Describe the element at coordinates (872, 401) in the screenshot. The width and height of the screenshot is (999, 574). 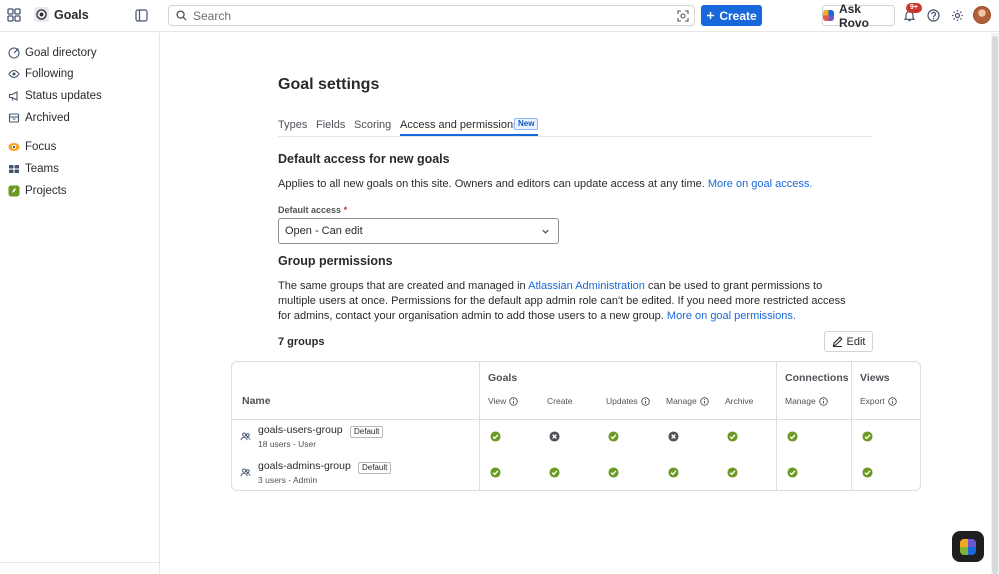
I see `subheader-label: Export` at that location.